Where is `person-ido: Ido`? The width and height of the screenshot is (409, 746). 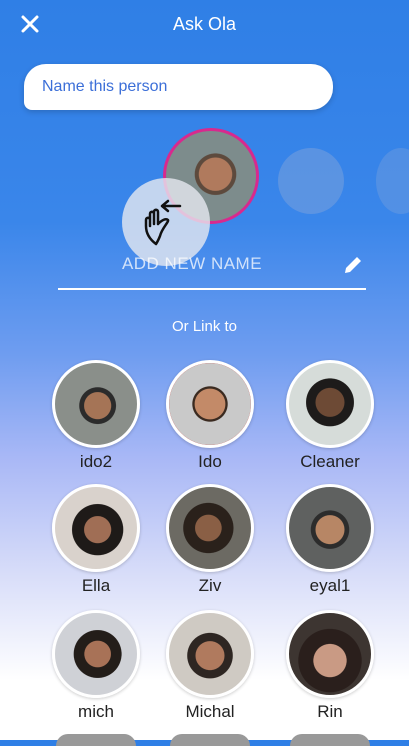 person-ido: Ido is located at coordinates (210, 416).